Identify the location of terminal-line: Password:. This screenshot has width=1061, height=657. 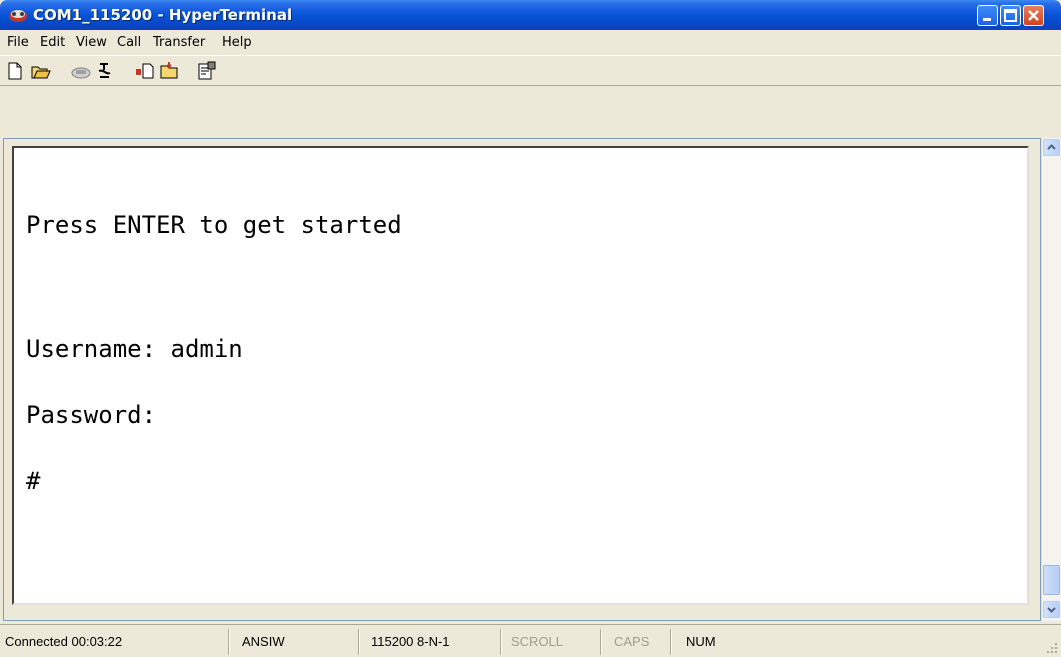
(91, 415).